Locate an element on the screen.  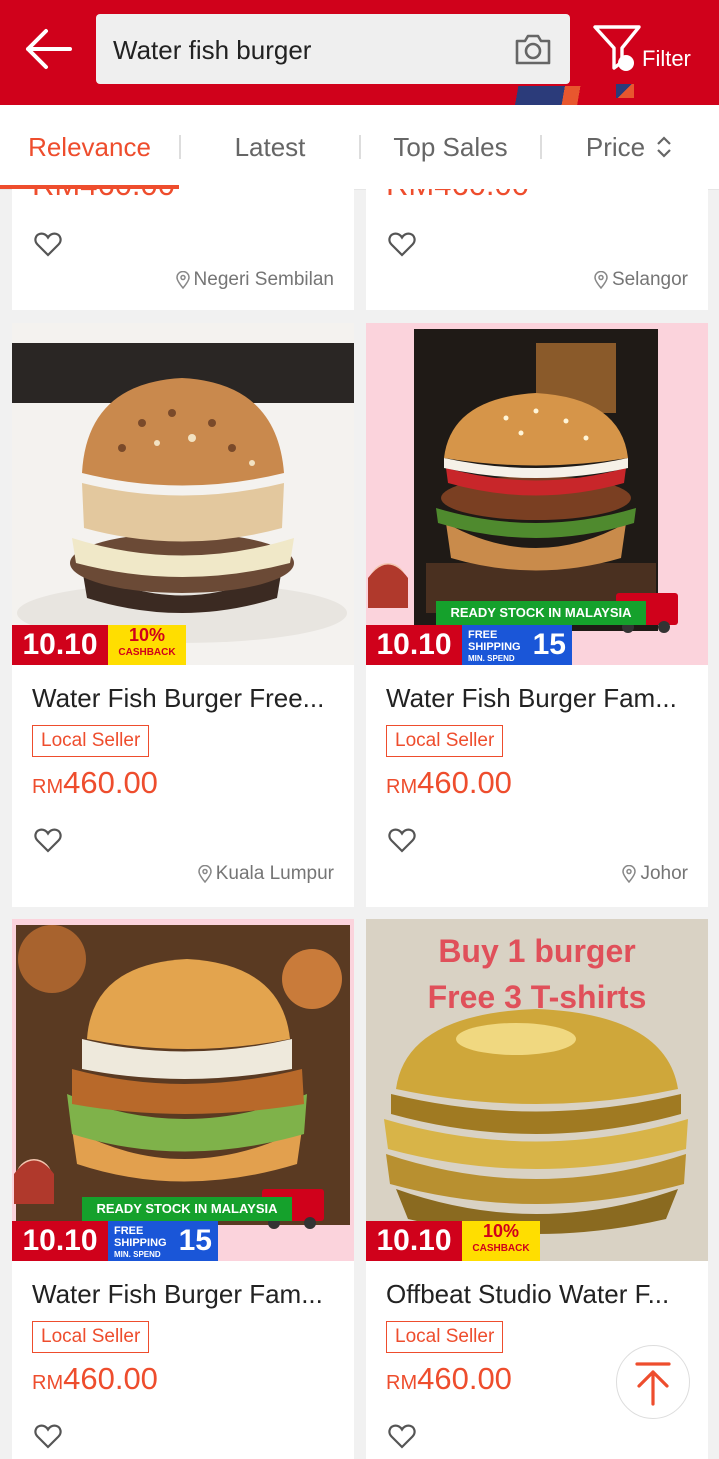
gold-burger-photo is located at coordinates (537, 1090).